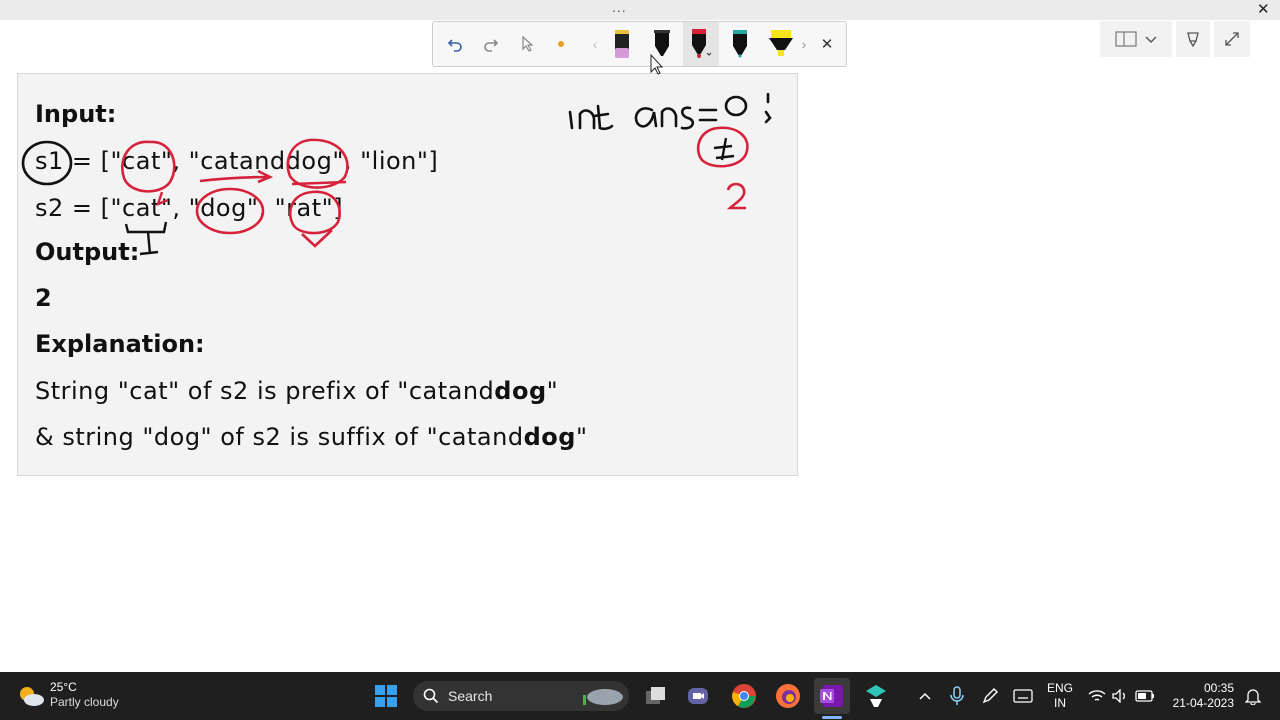  I want to click on pen-toolbar: ‹ › ✕, so click(639, 44).